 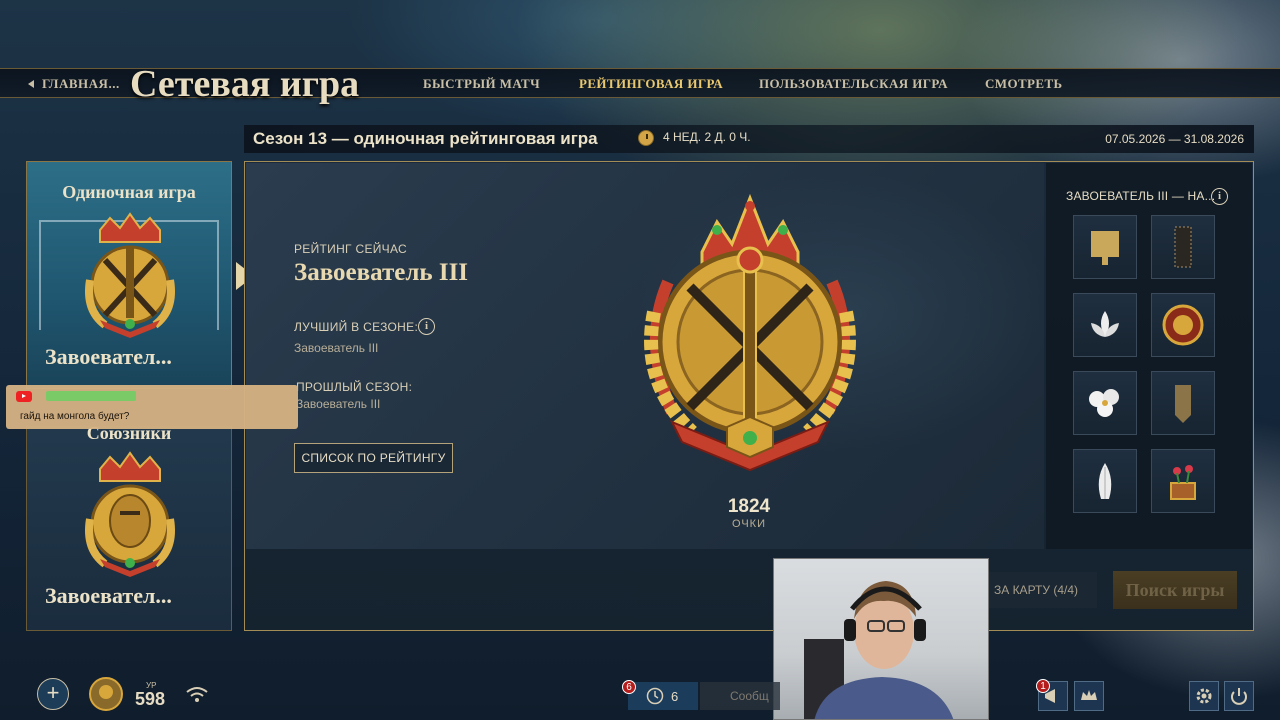 I want to click on dark-pattern-banner-icon, so click(x=1183, y=247).